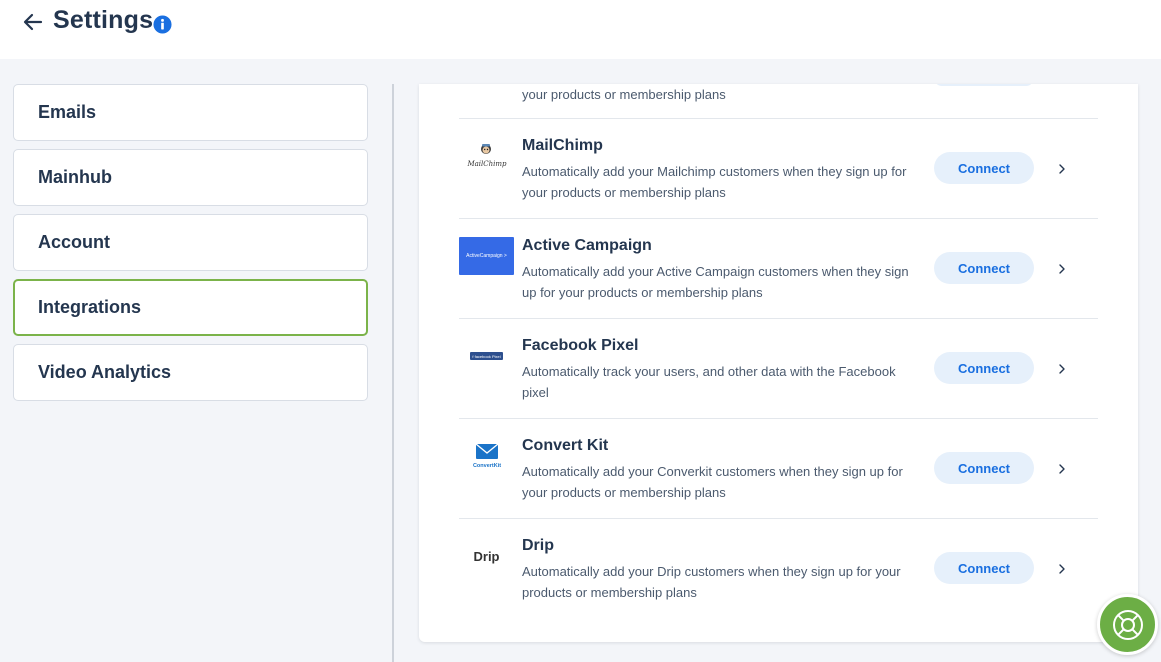 Image resolution: width=1161 pixels, height=662 pixels. I want to click on integration-title: MailChimp, so click(562, 145).